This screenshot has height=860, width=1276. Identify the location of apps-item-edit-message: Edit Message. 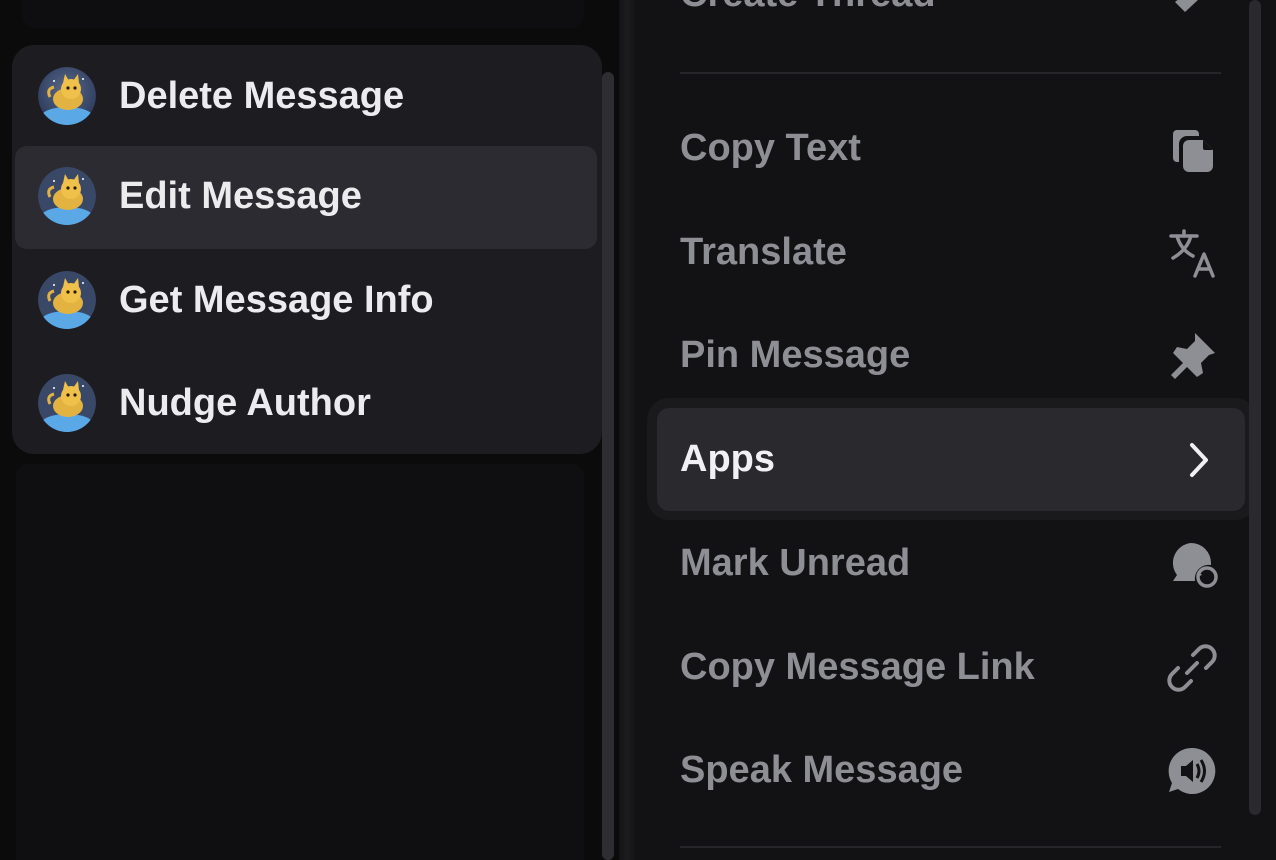
(306, 197).